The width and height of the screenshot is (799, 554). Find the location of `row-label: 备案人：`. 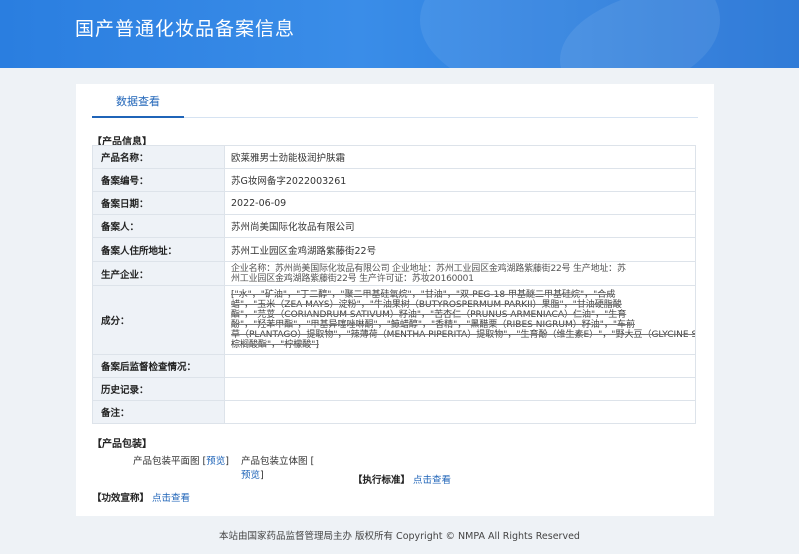

row-label: 备案人： is located at coordinates (158, 226).